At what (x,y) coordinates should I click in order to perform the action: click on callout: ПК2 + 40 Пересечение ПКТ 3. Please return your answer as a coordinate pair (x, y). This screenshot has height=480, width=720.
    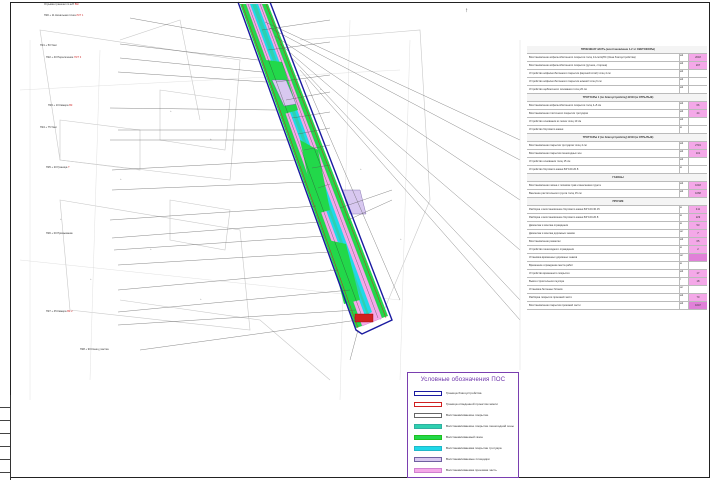
    Looking at the image, I should click on (64, 57).